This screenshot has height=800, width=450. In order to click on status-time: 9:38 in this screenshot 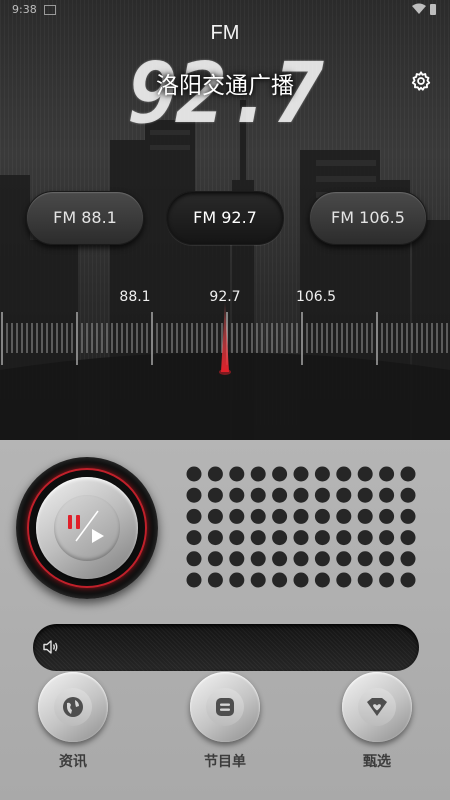, I will do `click(24, 9)`.